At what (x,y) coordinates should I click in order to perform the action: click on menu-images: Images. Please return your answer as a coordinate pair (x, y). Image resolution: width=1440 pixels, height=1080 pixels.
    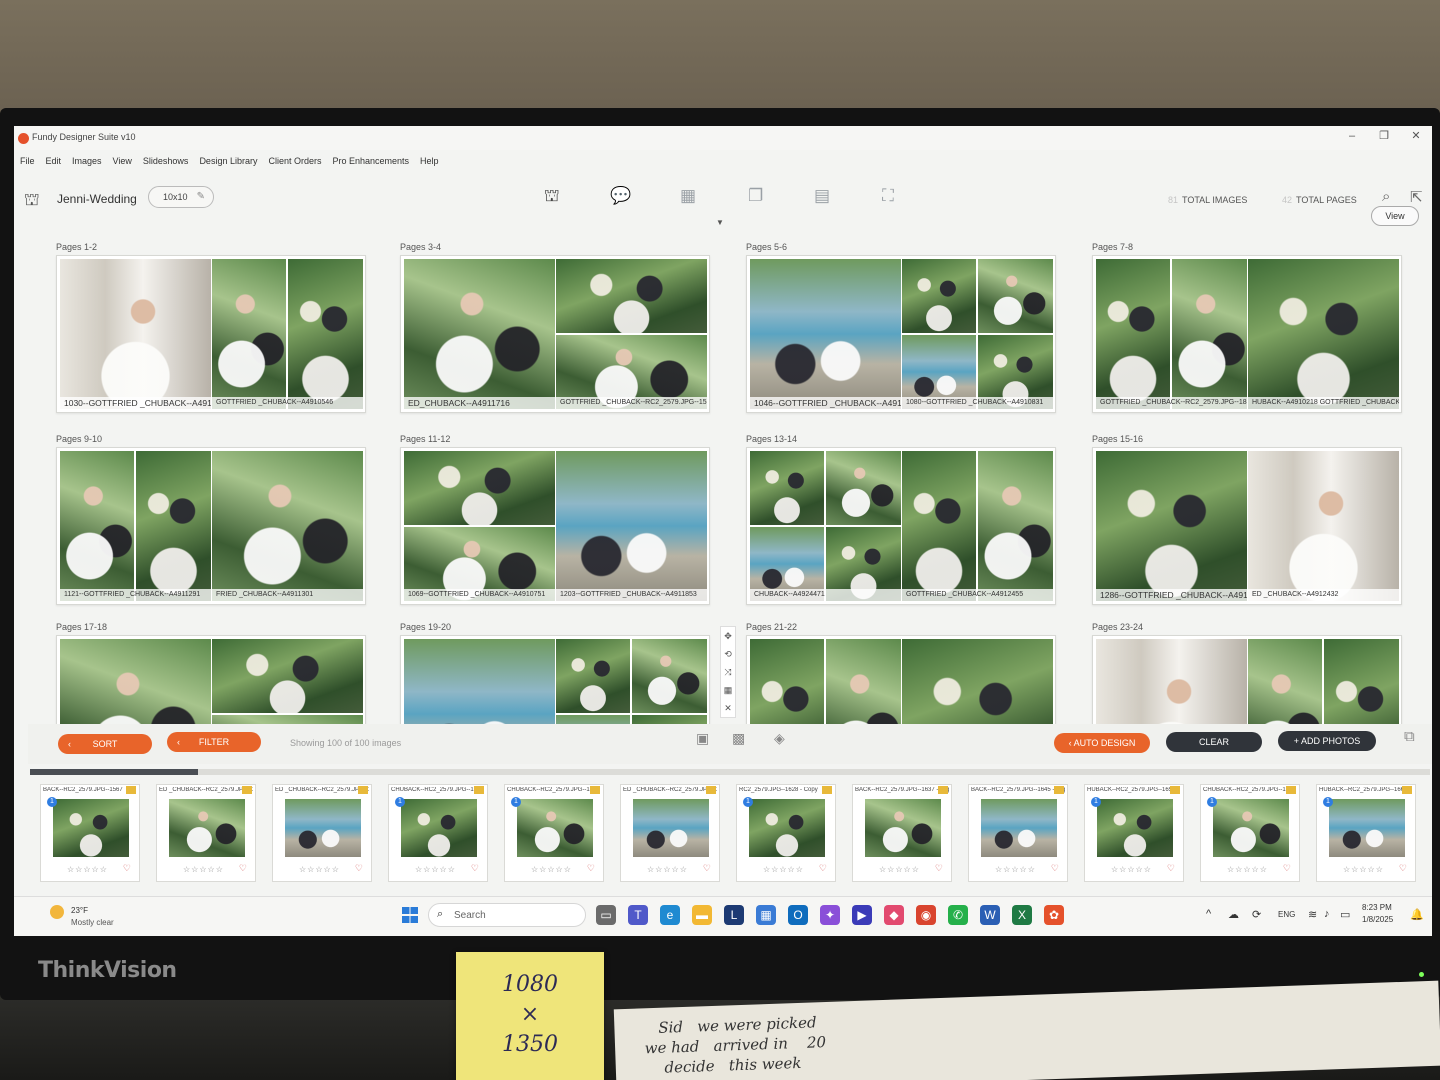
    Looking at the image, I should click on (87, 165).